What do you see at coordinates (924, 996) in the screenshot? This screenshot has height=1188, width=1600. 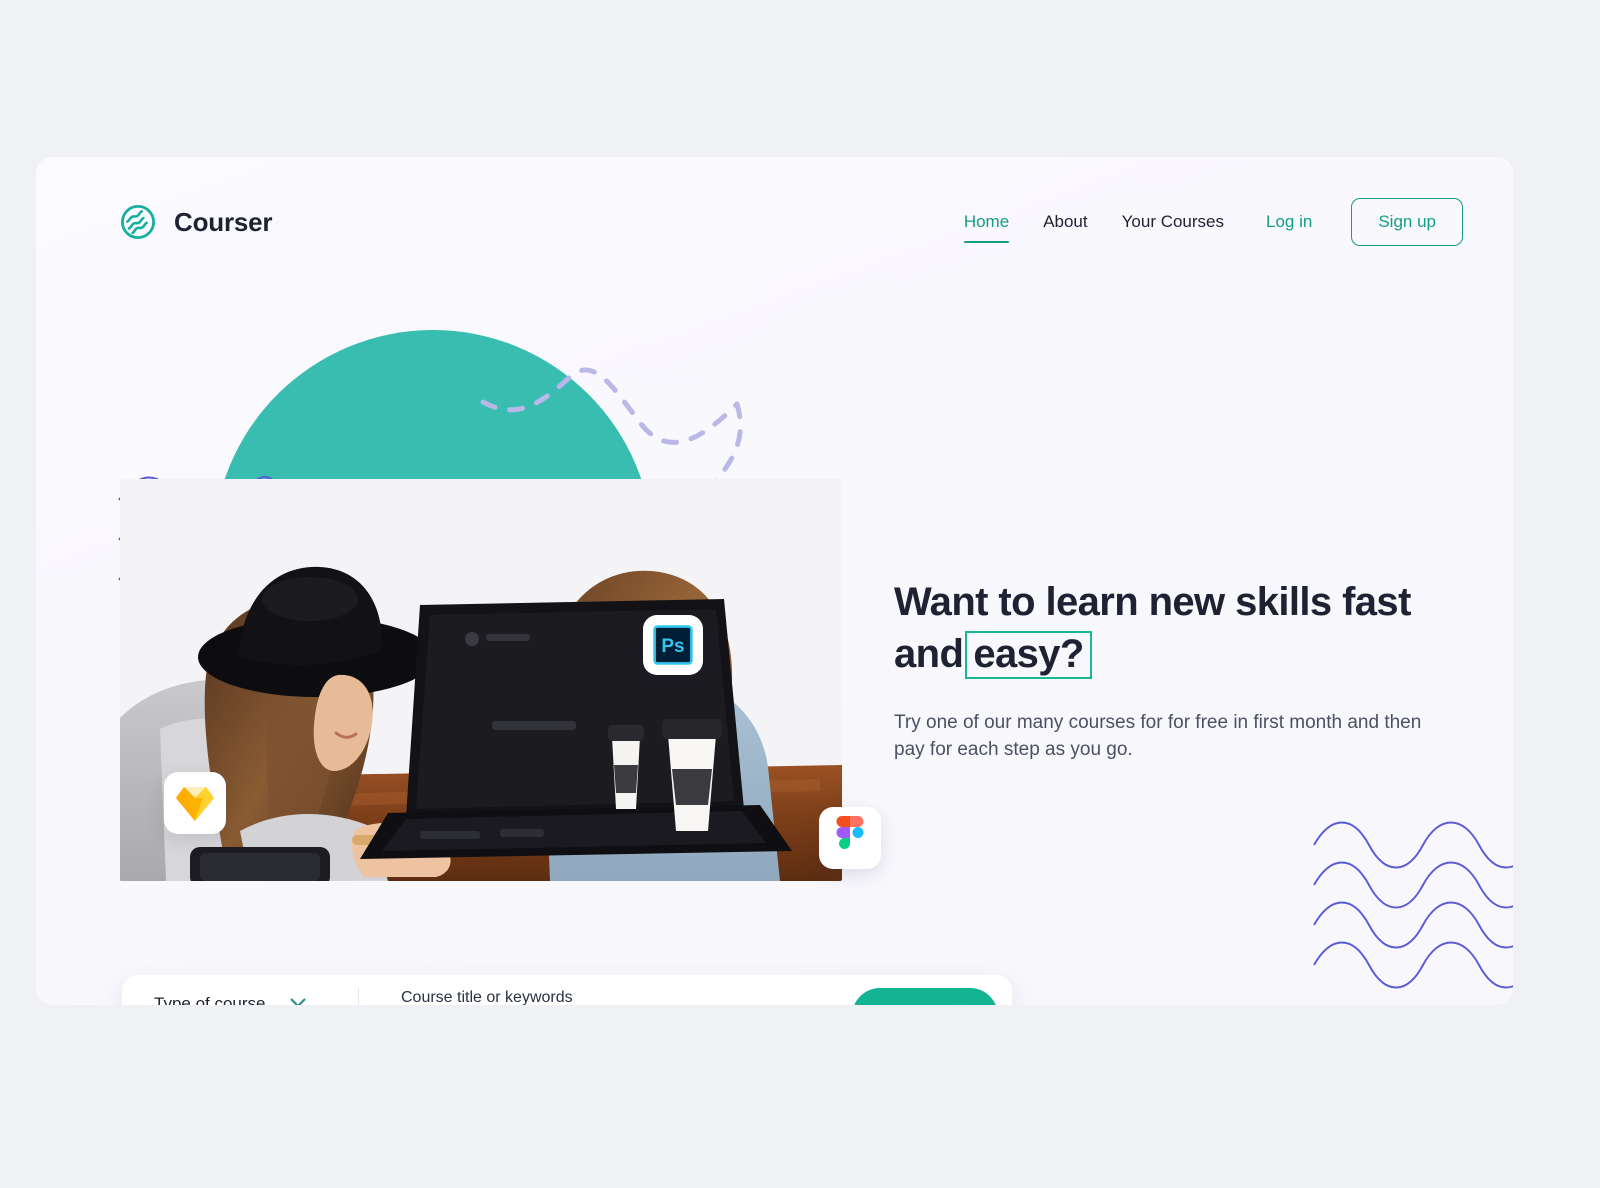 I see `search-button: Search` at bounding box center [924, 996].